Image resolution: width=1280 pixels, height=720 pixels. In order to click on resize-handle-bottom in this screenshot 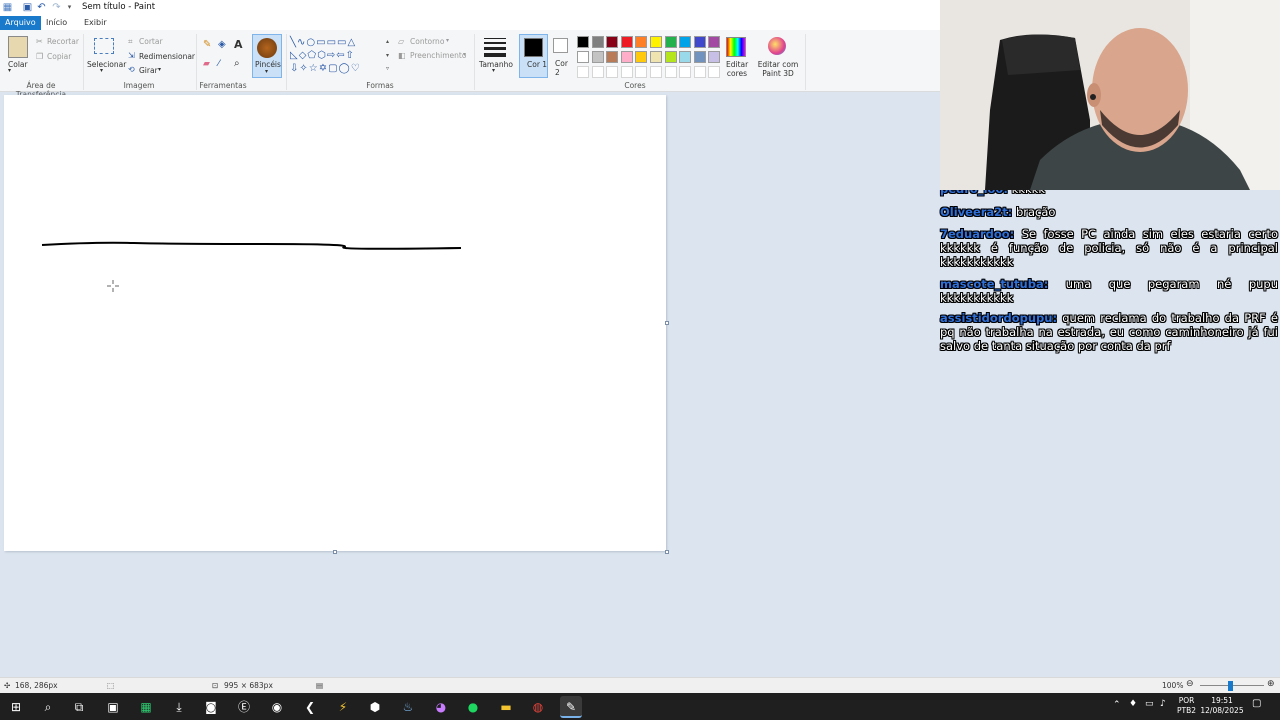, I will do `click(335, 552)`.